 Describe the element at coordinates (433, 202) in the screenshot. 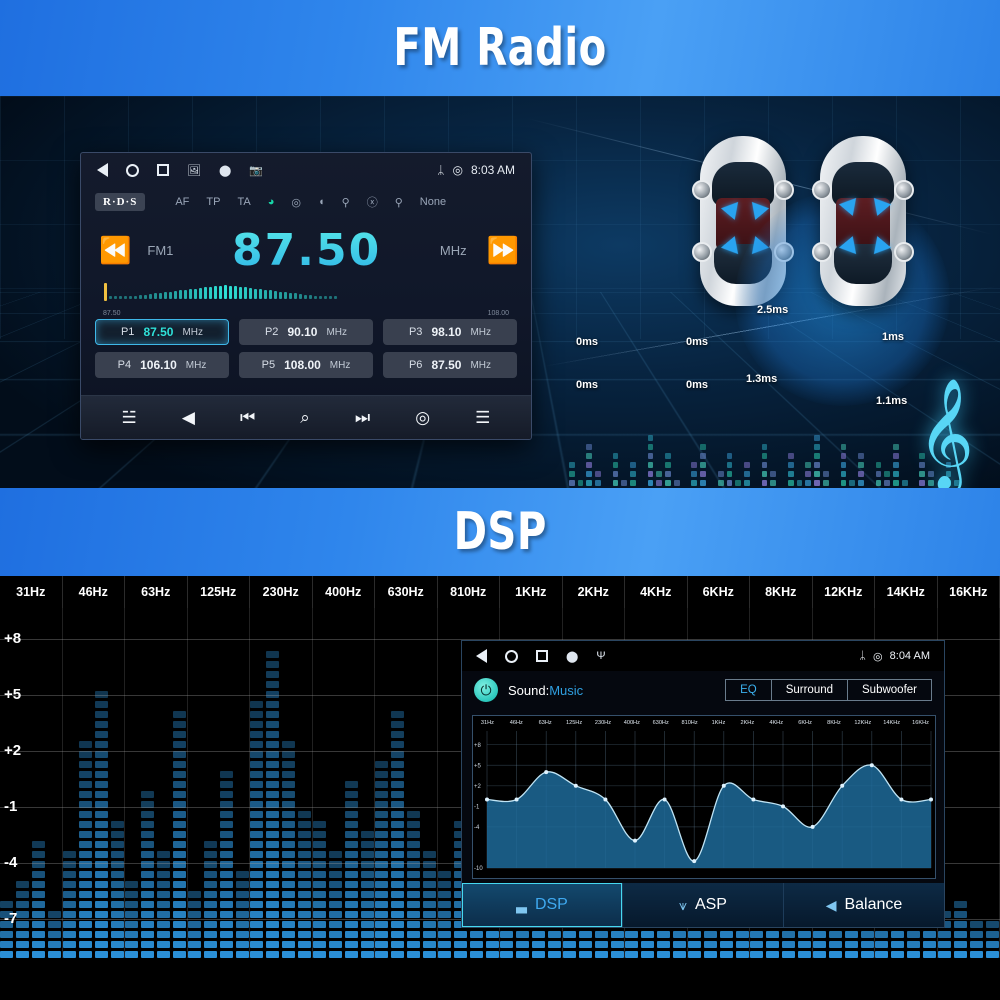

I see `pty-label: None` at that location.